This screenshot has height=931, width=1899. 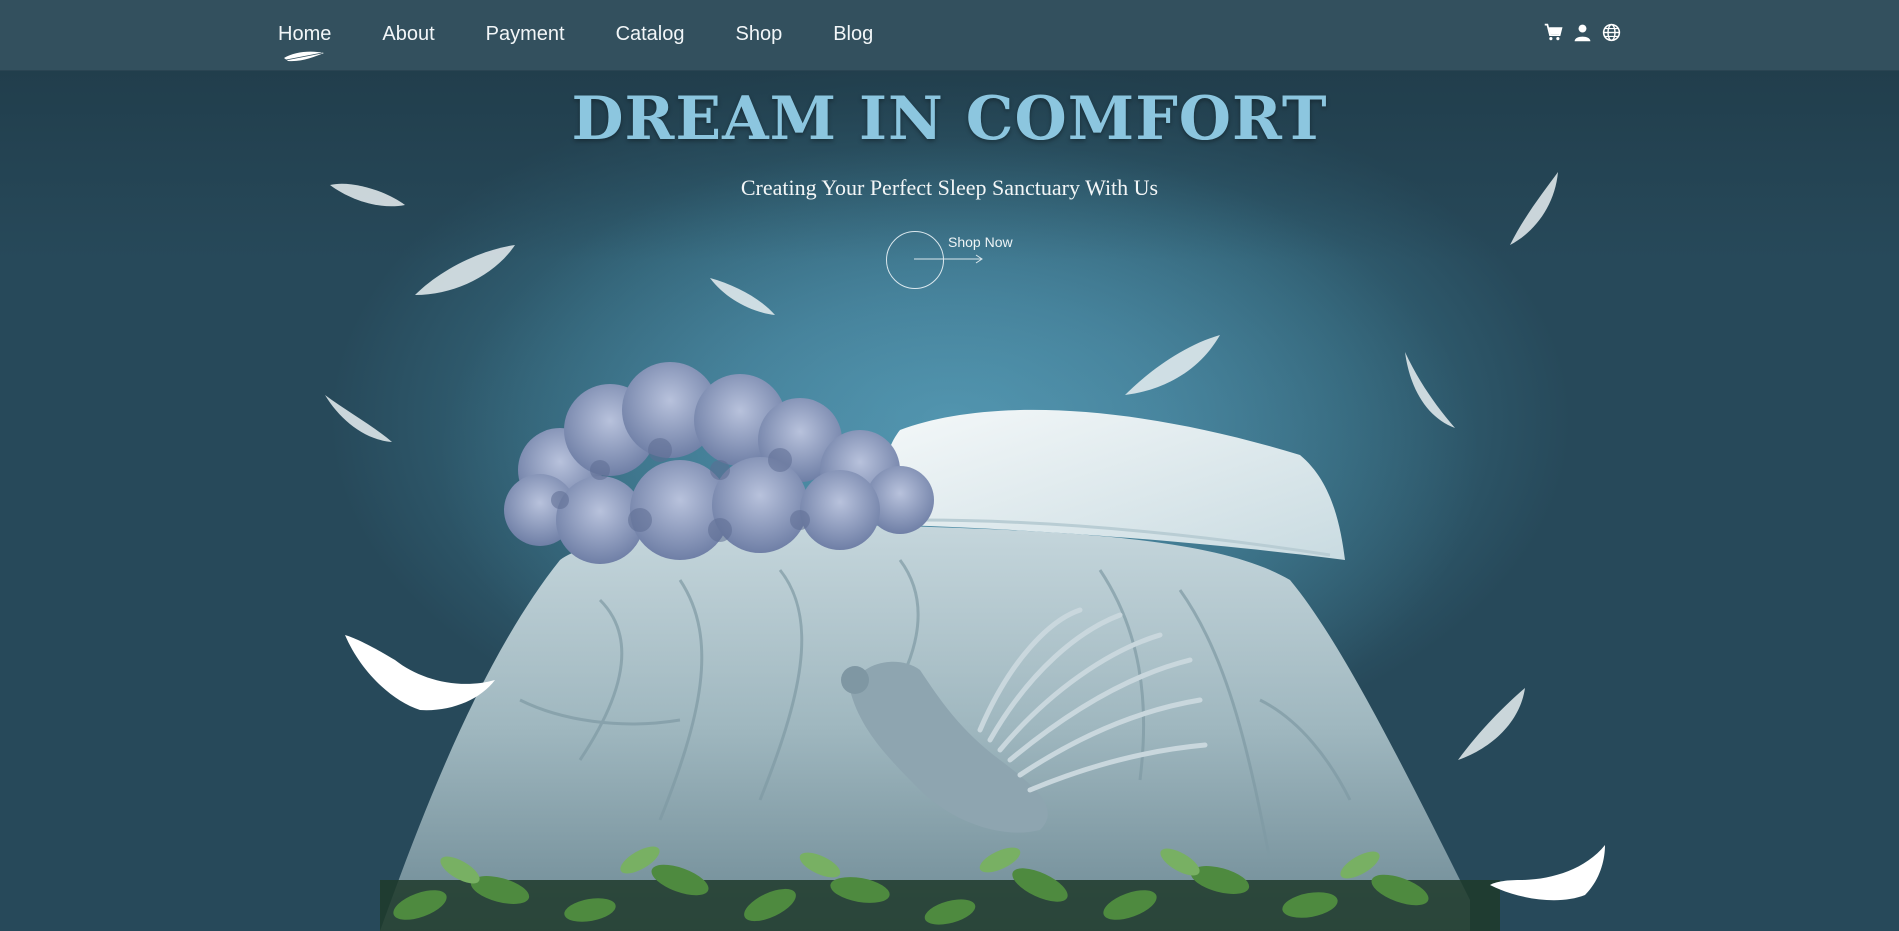 I want to click on nav-link-catalog-label: Catalog, so click(x=650, y=34).